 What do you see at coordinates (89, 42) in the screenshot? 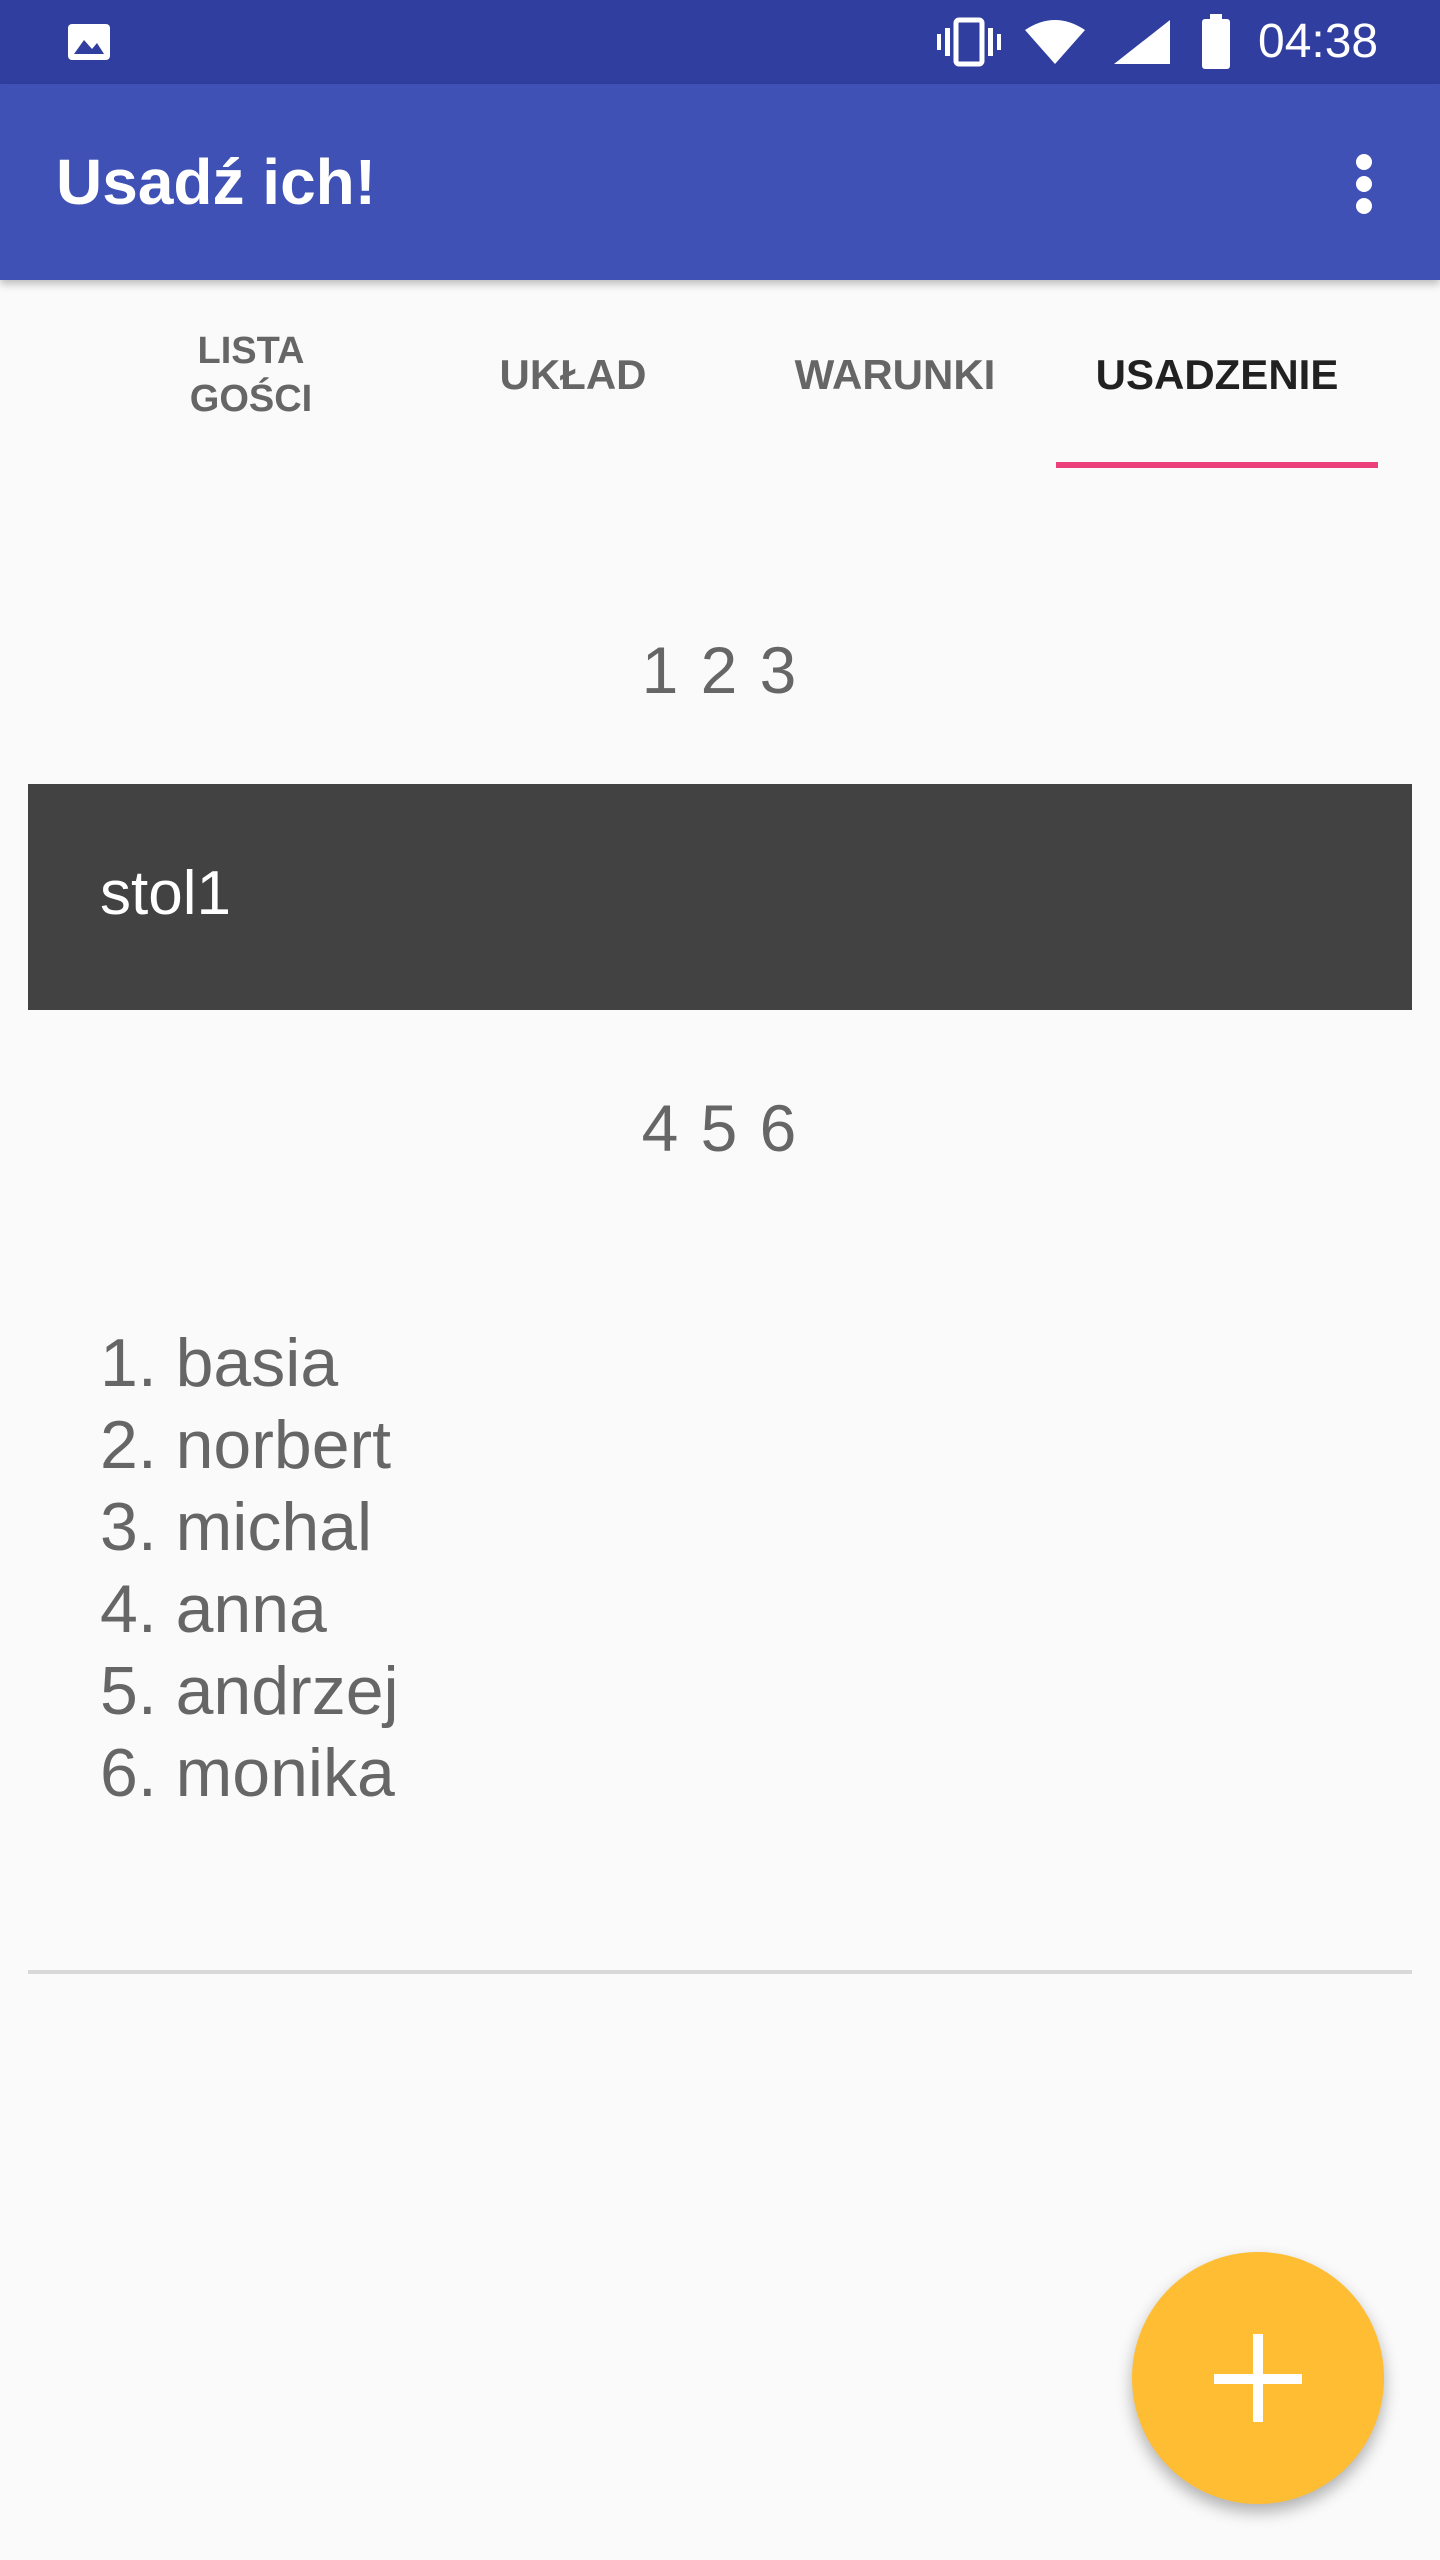
I see `gallery-icon` at bounding box center [89, 42].